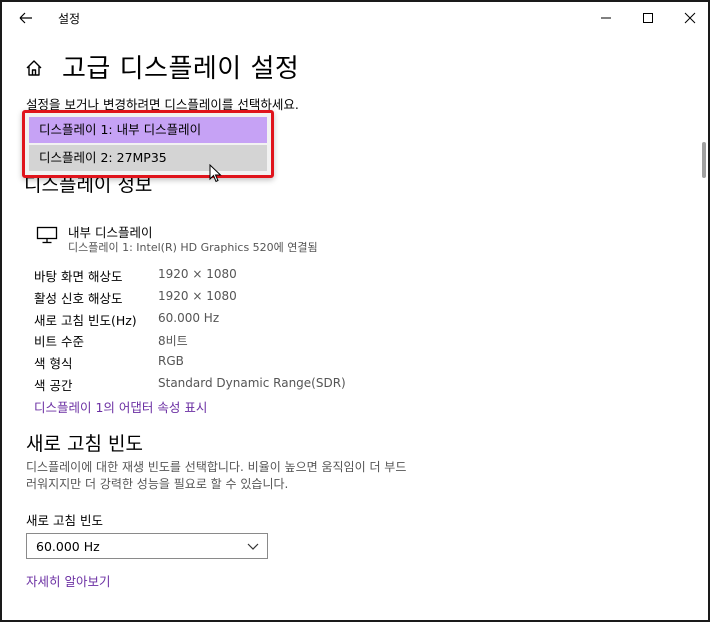  What do you see at coordinates (197, 296) in the screenshot?
I see `info-value-active-signal-resolution: 1920 × 1080` at bounding box center [197, 296].